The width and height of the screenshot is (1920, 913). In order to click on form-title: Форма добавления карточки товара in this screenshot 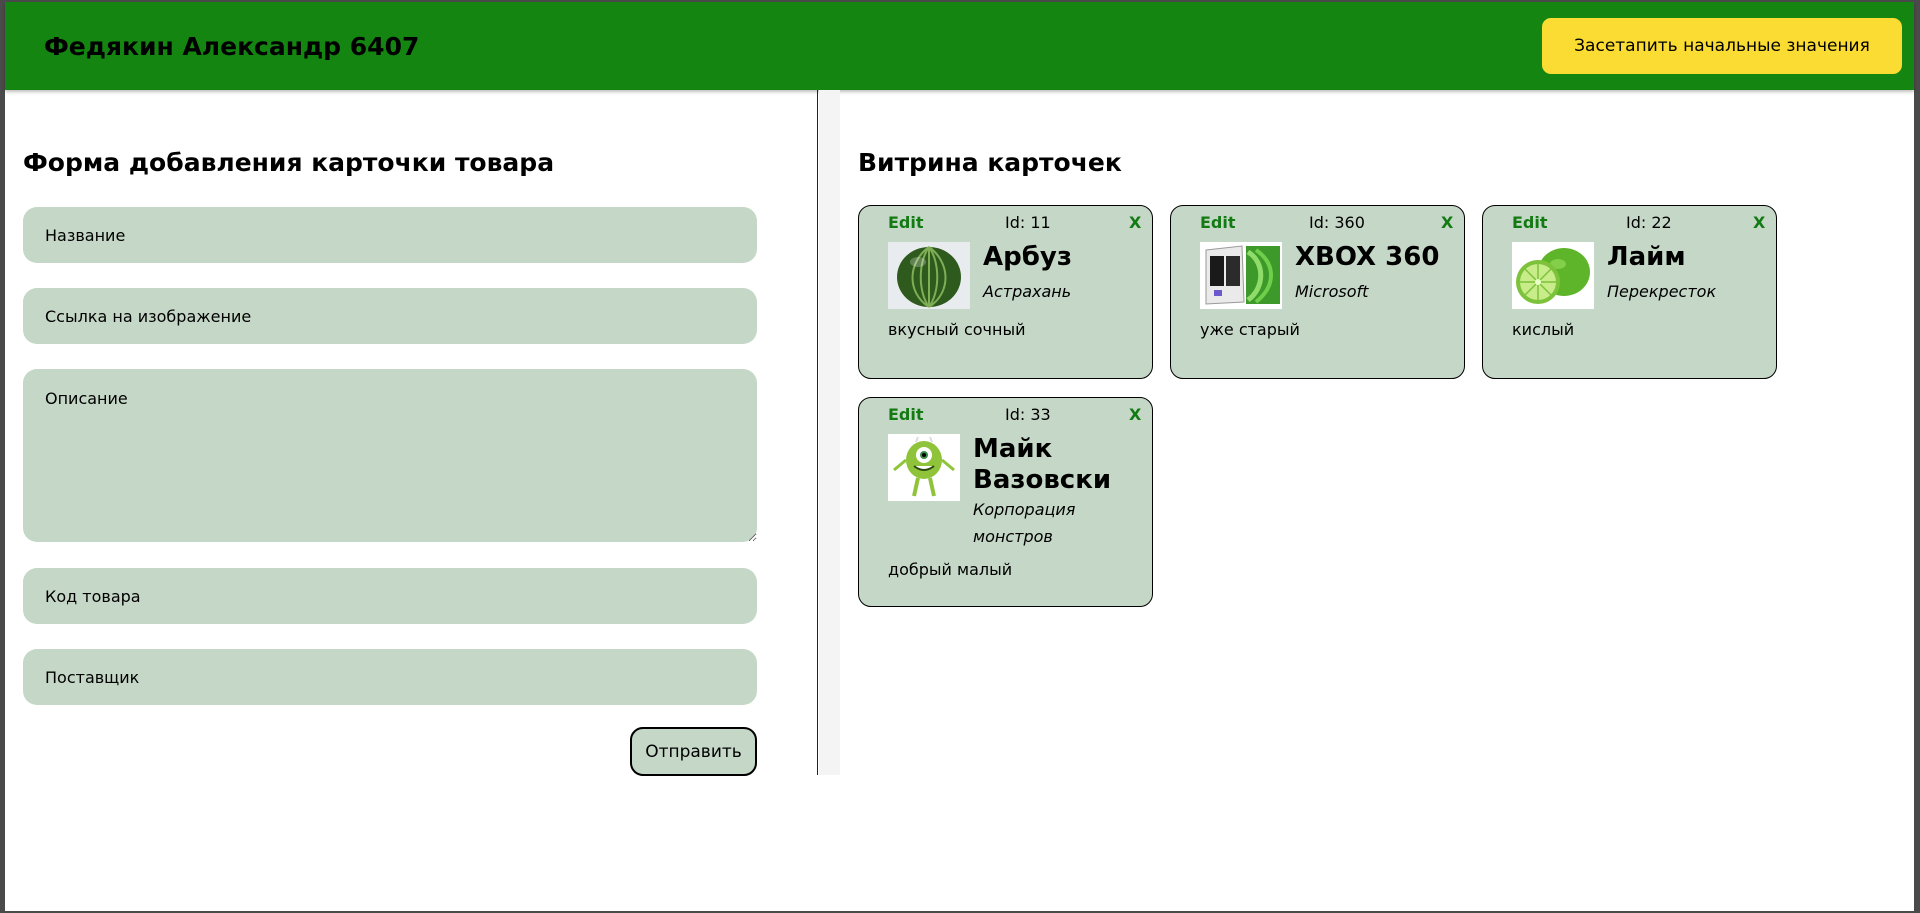, I will do `click(289, 162)`.